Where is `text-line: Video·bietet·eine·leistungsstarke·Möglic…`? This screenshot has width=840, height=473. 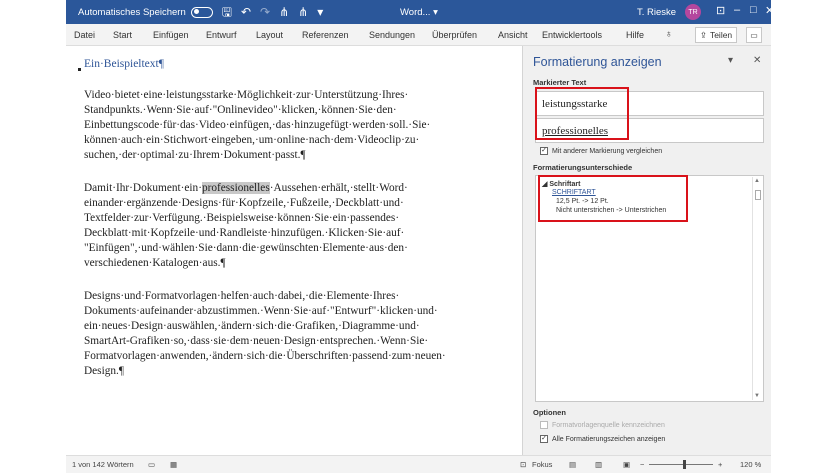 text-line: Video·bietet·eine·leistungsstarke·Möglic… is located at coordinates (246, 95).